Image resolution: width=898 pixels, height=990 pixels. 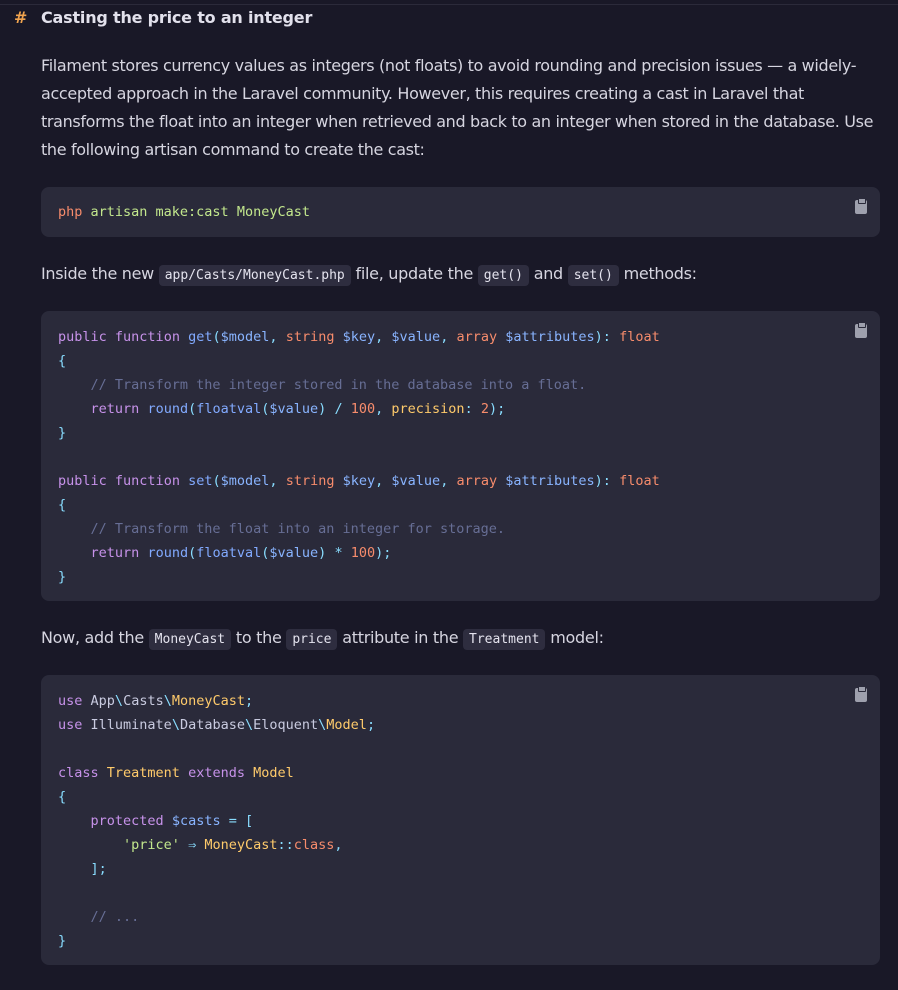 I want to click on inline-code-treatment: Treatment, so click(x=504, y=639).